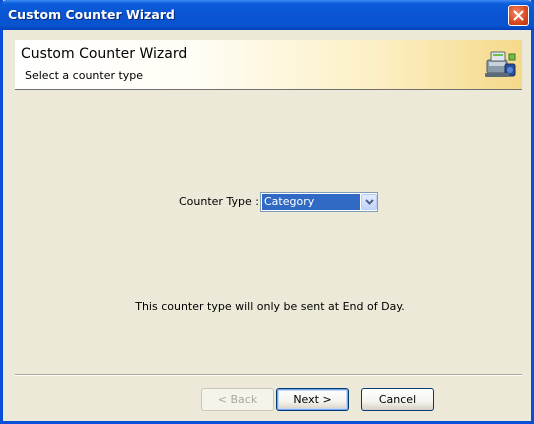 Image resolution: width=534 pixels, height=424 pixels. I want to click on dropdown-button, so click(369, 202).